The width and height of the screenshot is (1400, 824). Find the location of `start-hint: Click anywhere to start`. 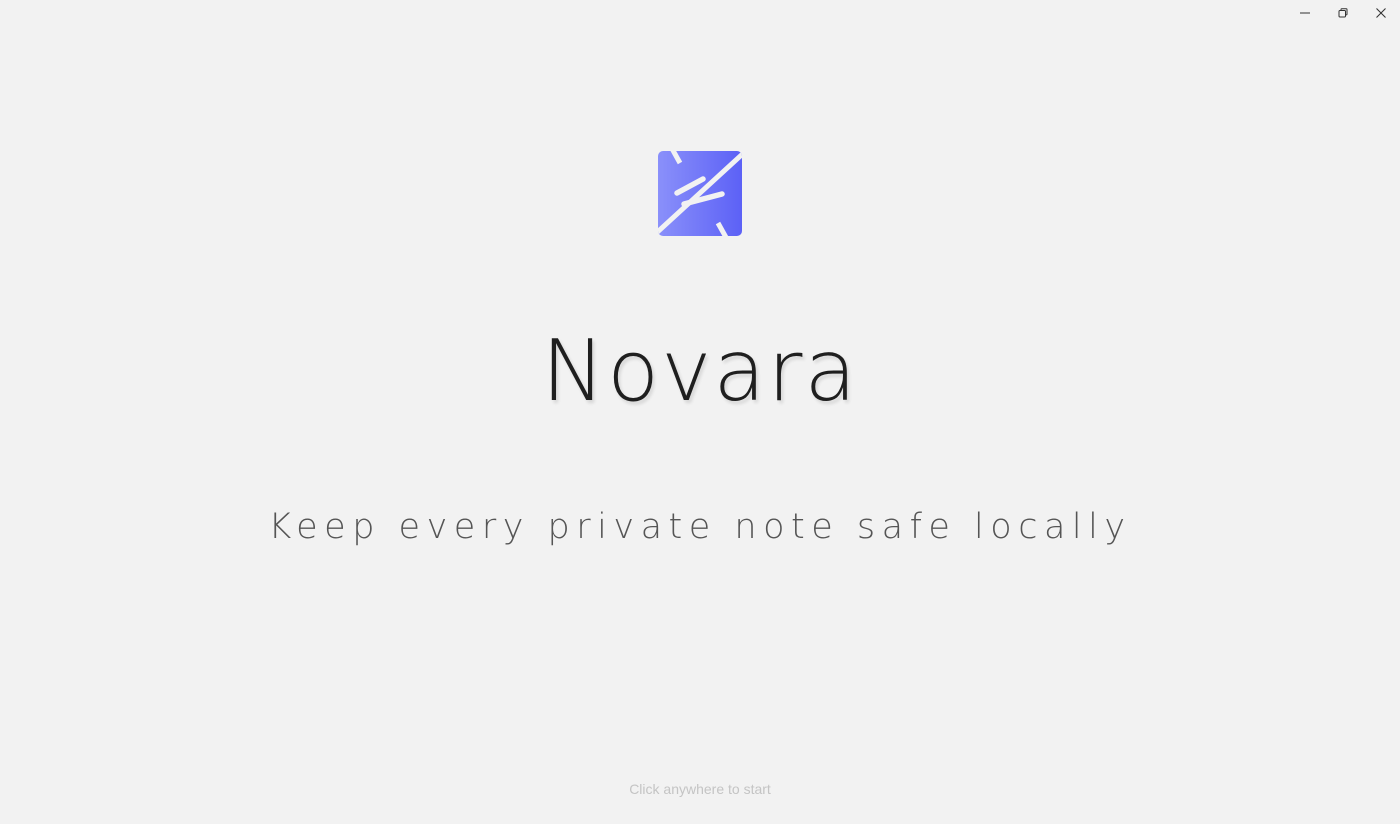

start-hint: Click anywhere to start is located at coordinates (700, 789).